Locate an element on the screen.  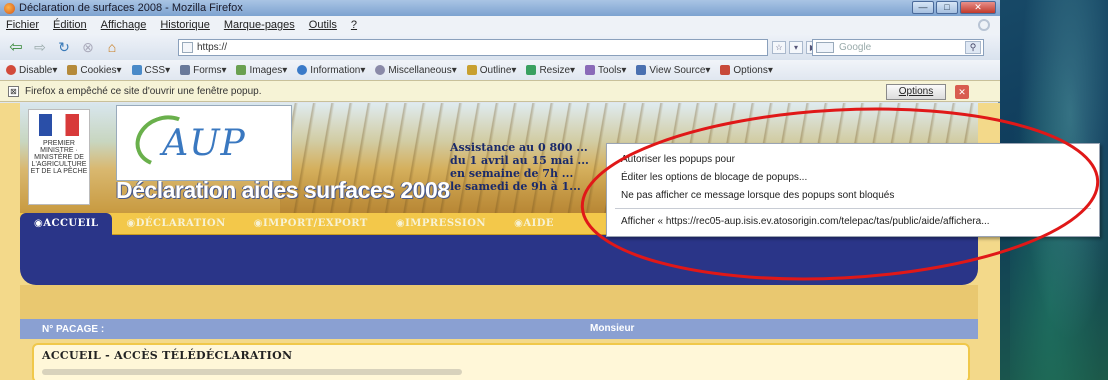
menu-historique: Historique is located at coordinates (185, 25).